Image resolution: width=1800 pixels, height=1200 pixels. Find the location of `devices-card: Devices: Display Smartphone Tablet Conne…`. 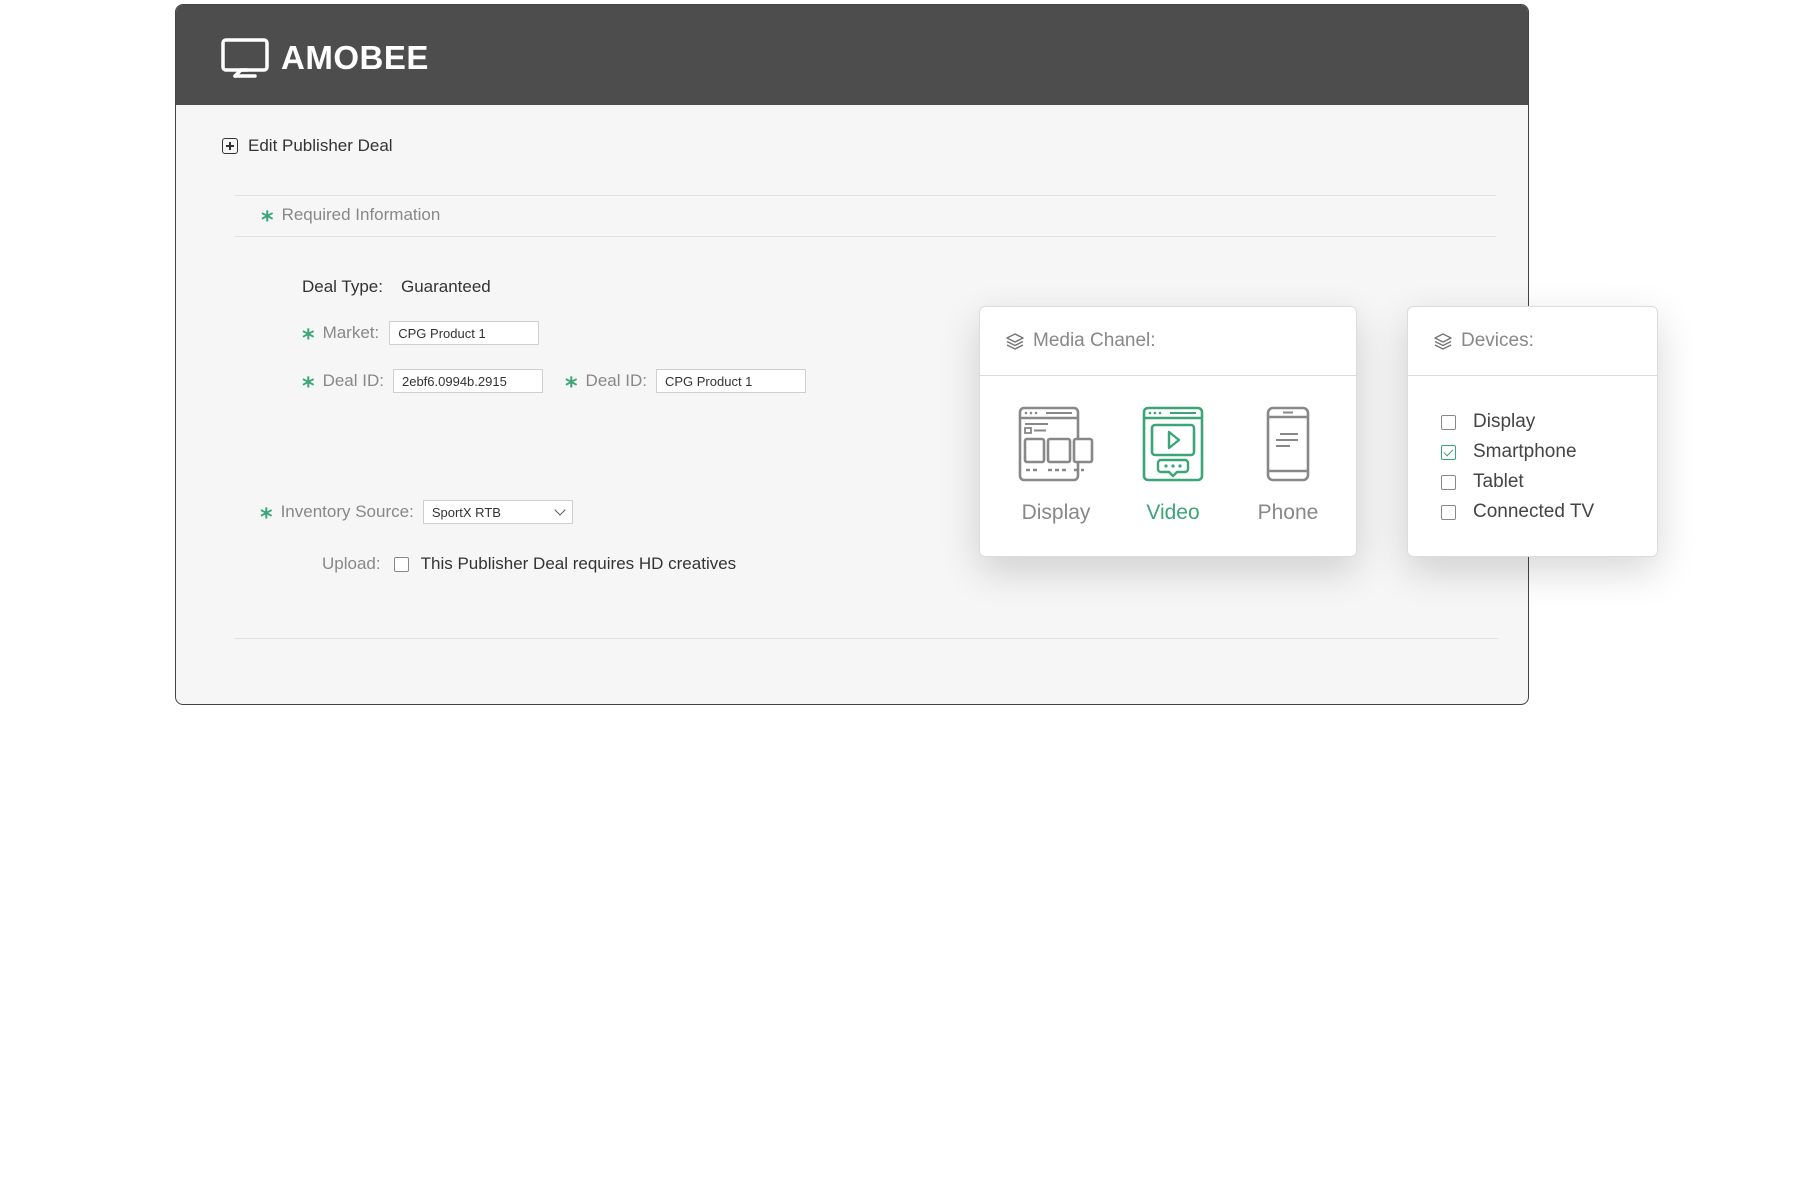

devices-card: Devices: Display Smartphone Tablet Conne… is located at coordinates (1532, 431).